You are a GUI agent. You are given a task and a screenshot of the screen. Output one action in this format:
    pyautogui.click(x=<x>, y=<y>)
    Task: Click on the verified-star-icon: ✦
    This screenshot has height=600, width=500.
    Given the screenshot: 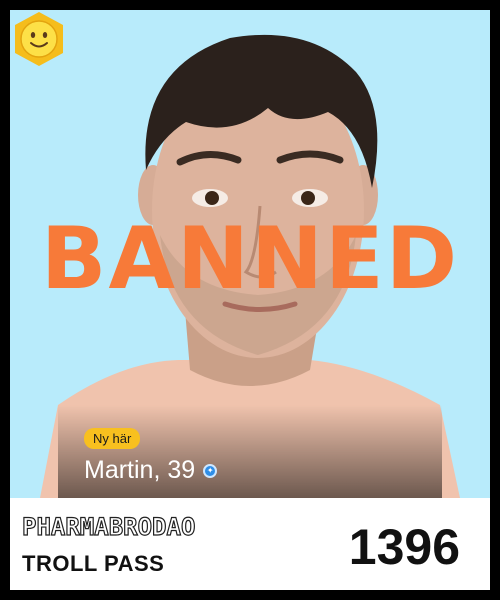 What is the action you would take?
    pyautogui.click(x=210, y=470)
    